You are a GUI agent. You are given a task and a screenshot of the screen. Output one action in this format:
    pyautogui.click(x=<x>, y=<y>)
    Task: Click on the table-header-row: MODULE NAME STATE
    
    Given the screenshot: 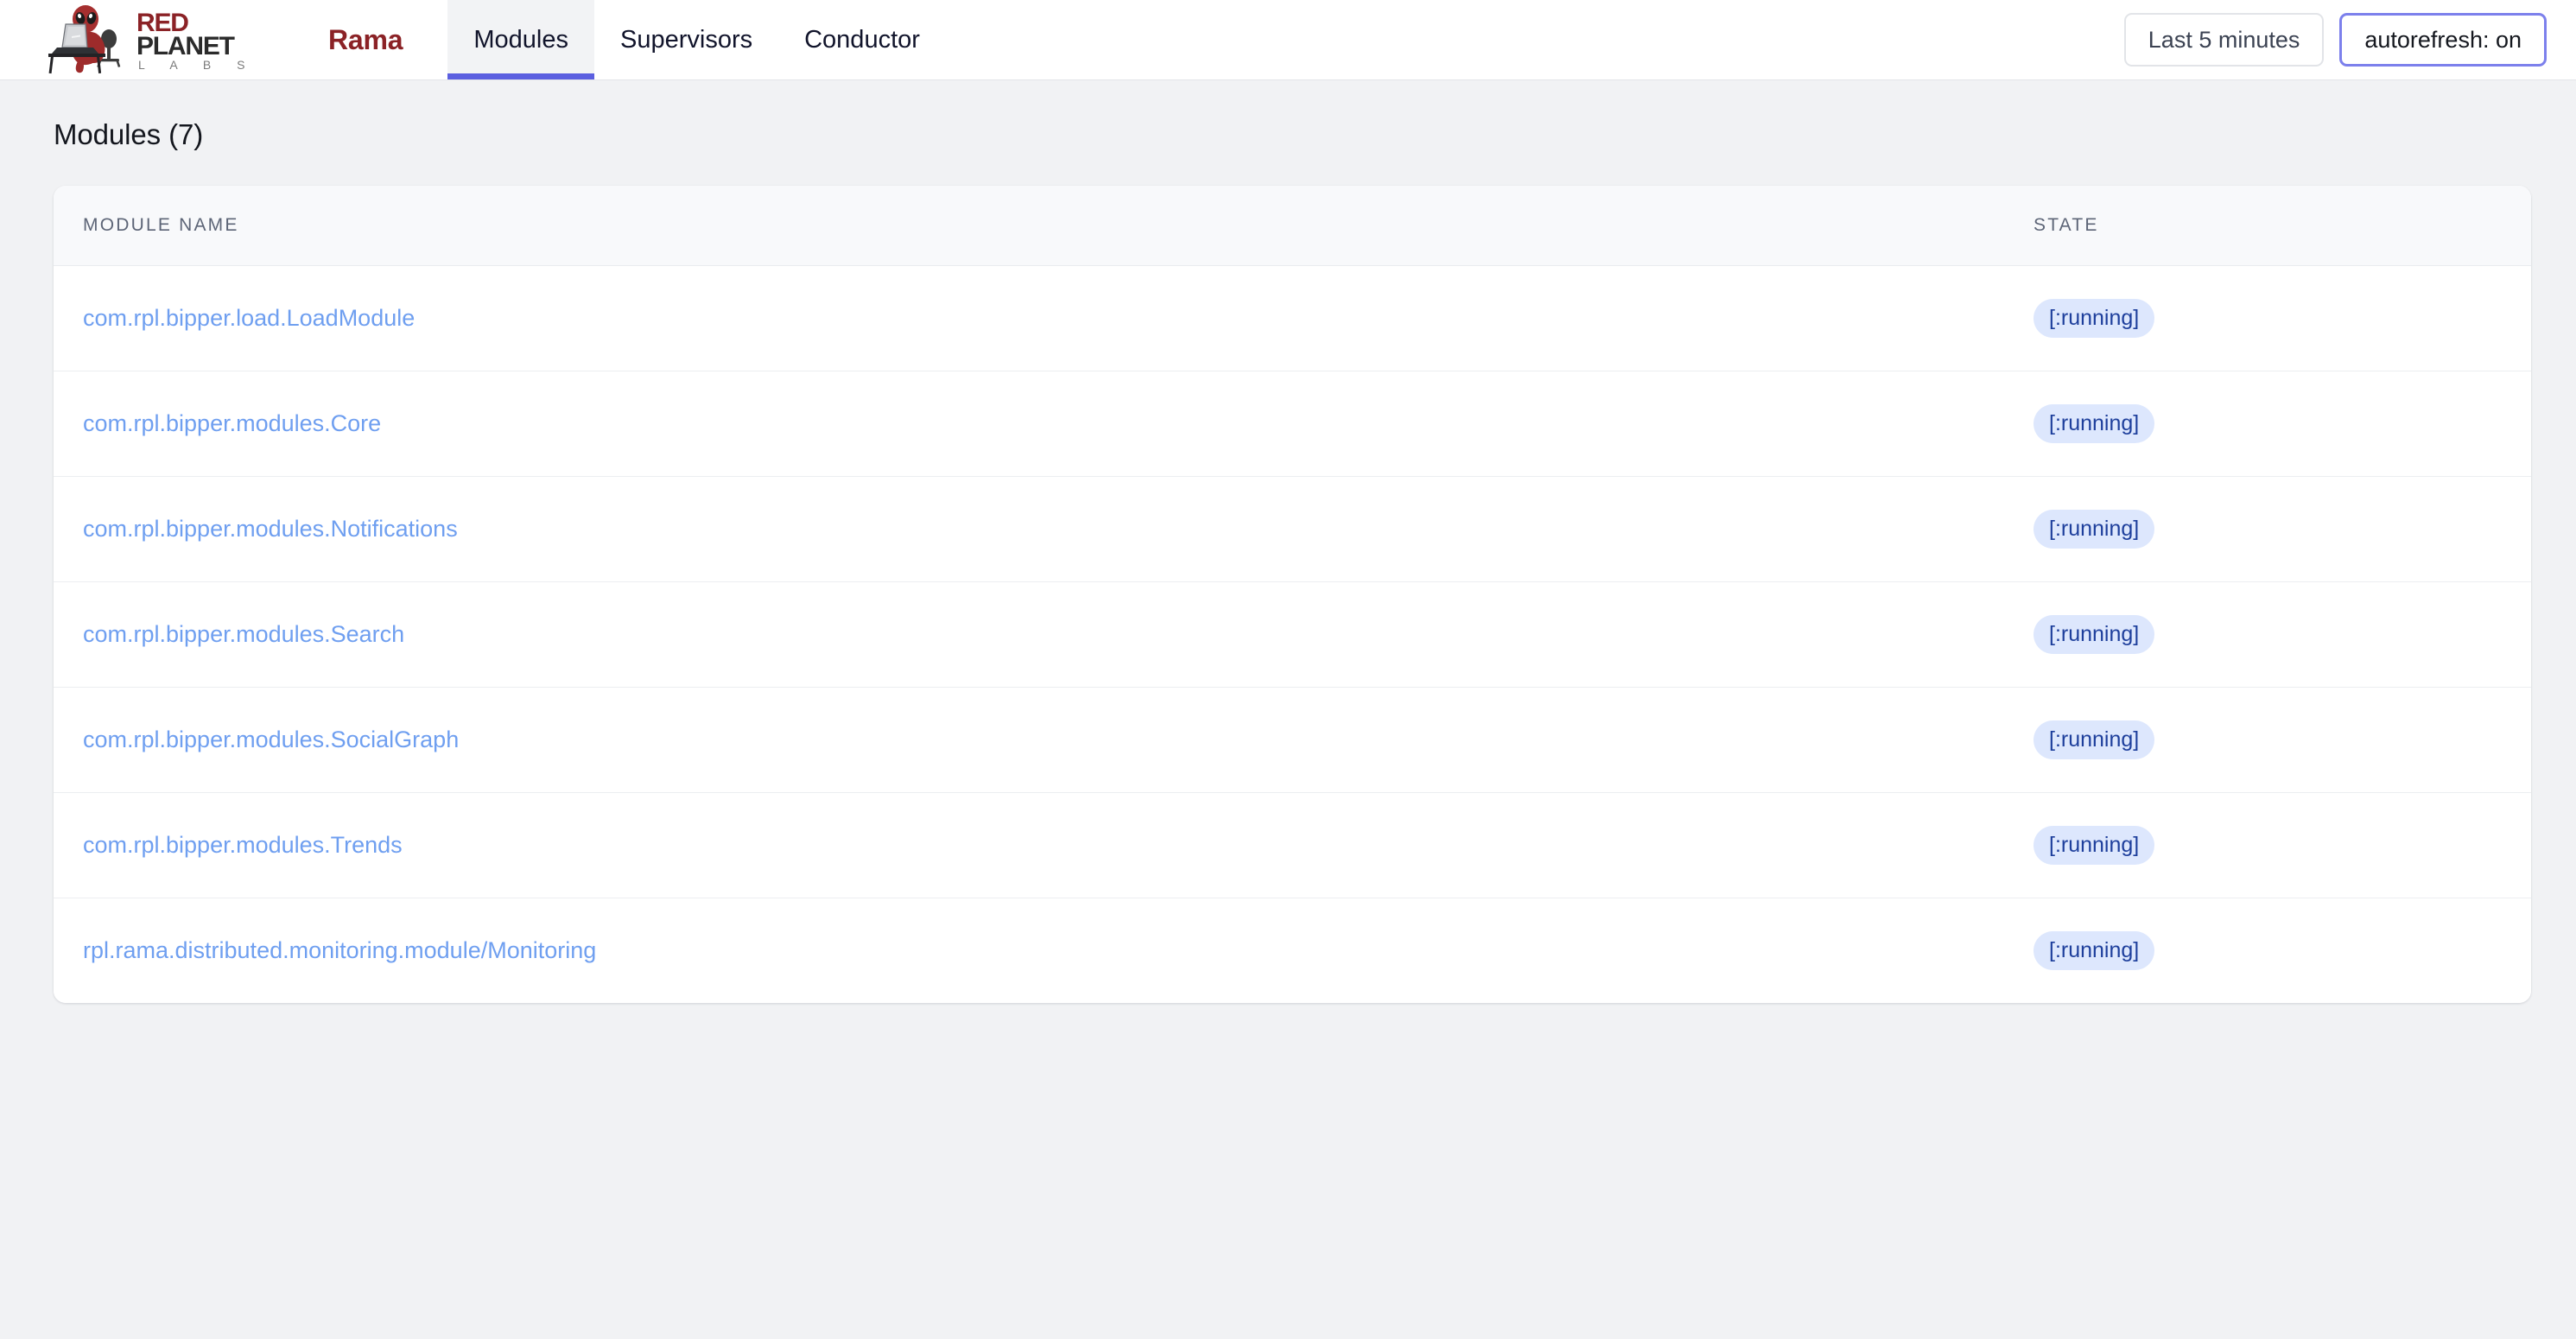 What is the action you would take?
    pyautogui.click(x=1292, y=226)
    